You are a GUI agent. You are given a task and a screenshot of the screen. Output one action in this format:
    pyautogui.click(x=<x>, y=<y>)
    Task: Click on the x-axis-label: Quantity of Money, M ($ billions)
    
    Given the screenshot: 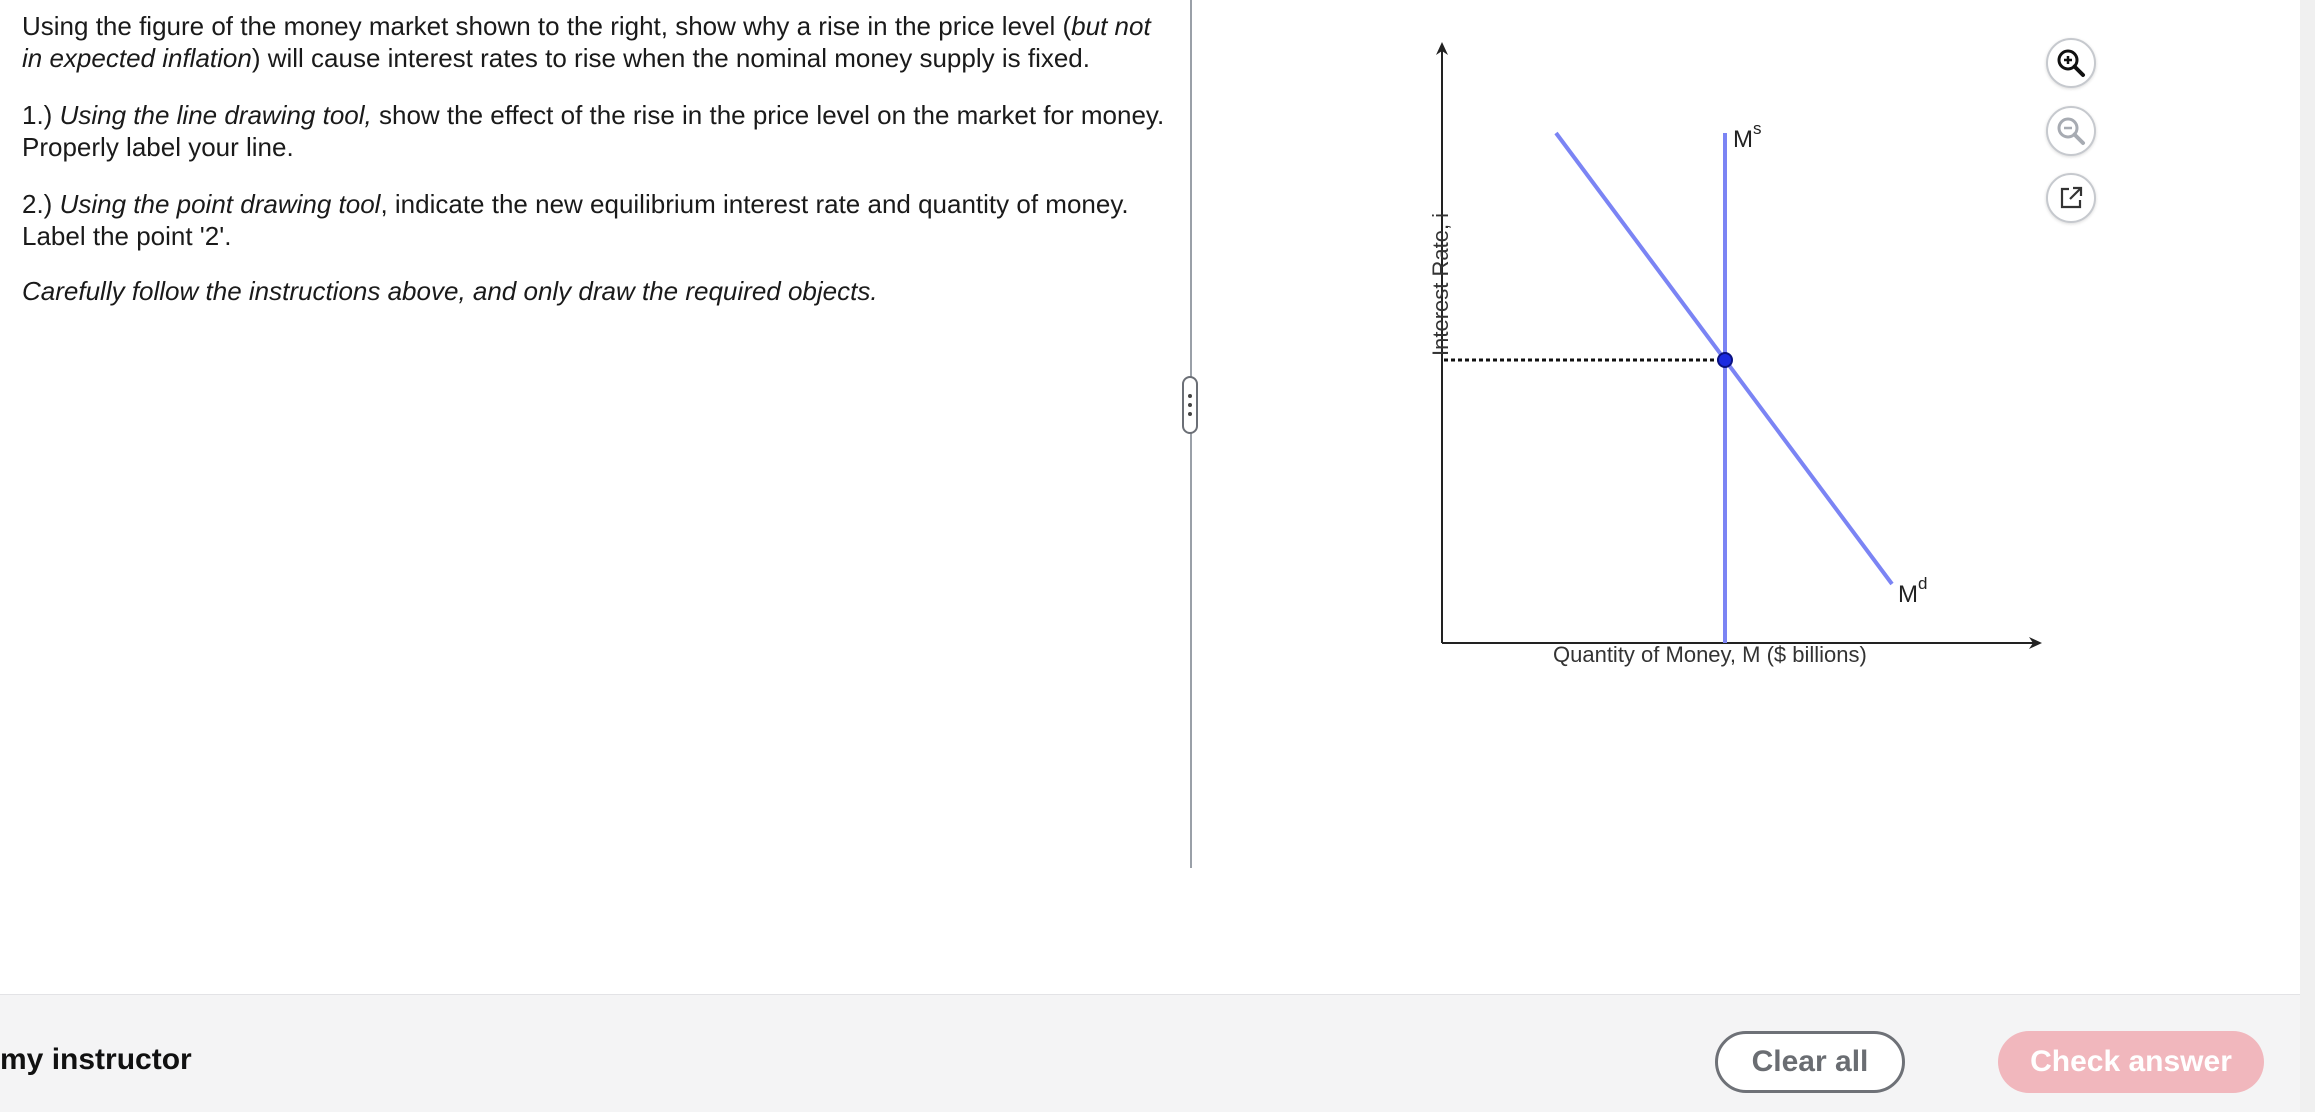 What is the action you would take?
    pyautogui.click(x=1710, y=654)
    